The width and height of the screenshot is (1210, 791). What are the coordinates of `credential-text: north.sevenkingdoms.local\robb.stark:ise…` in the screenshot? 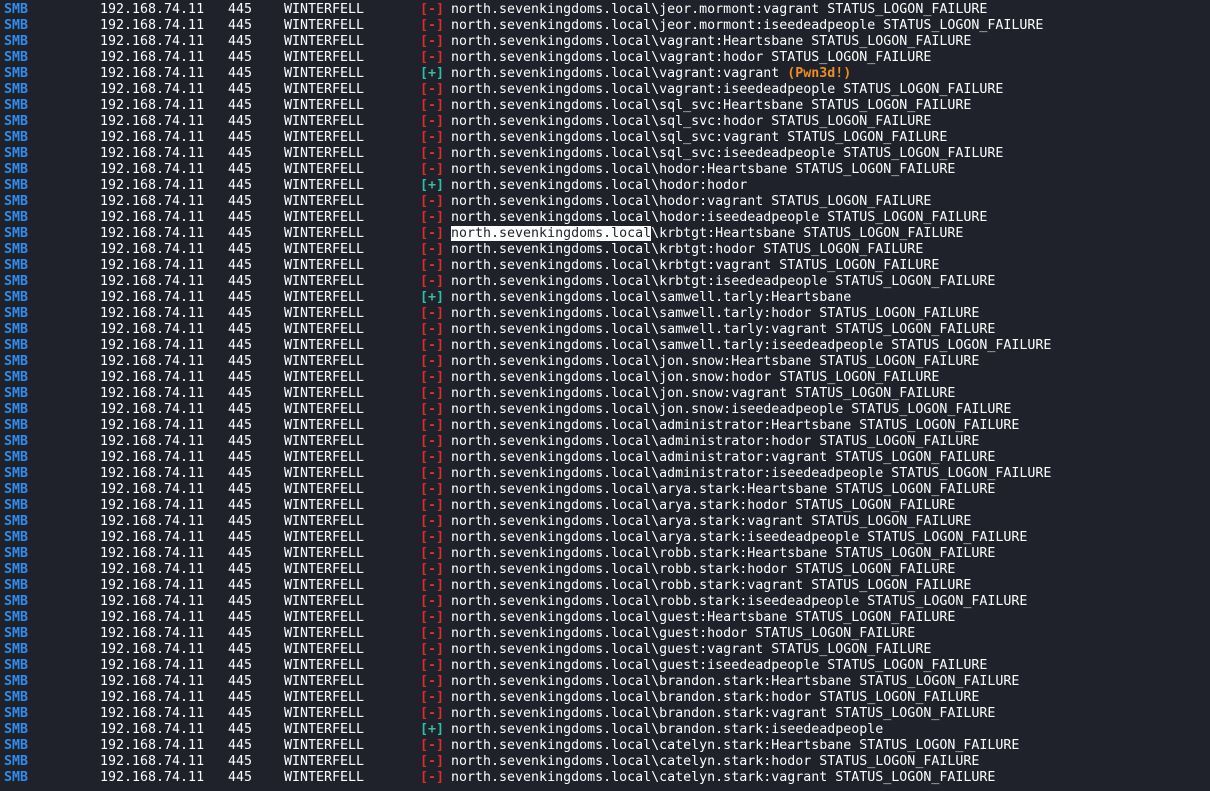 It's located at (739, 601).